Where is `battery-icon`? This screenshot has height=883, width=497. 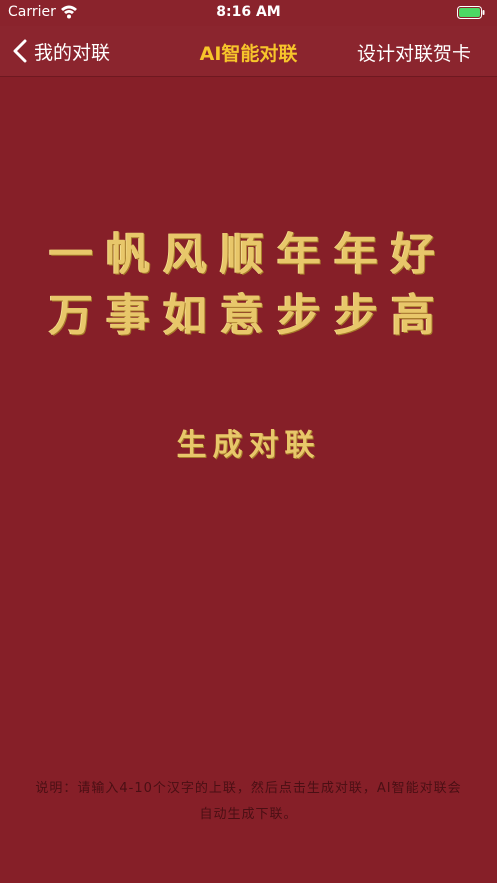 battery-icon is located at coordinates (471, 12).